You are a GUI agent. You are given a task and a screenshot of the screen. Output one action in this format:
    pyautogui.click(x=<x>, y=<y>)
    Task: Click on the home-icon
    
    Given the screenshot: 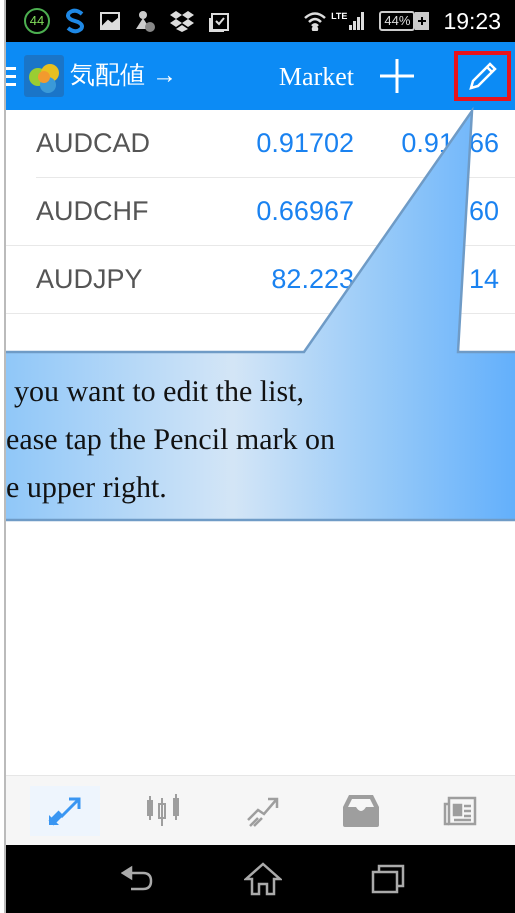 What is the action you would take?
    pyautogui.click(x=263, y=879)
    